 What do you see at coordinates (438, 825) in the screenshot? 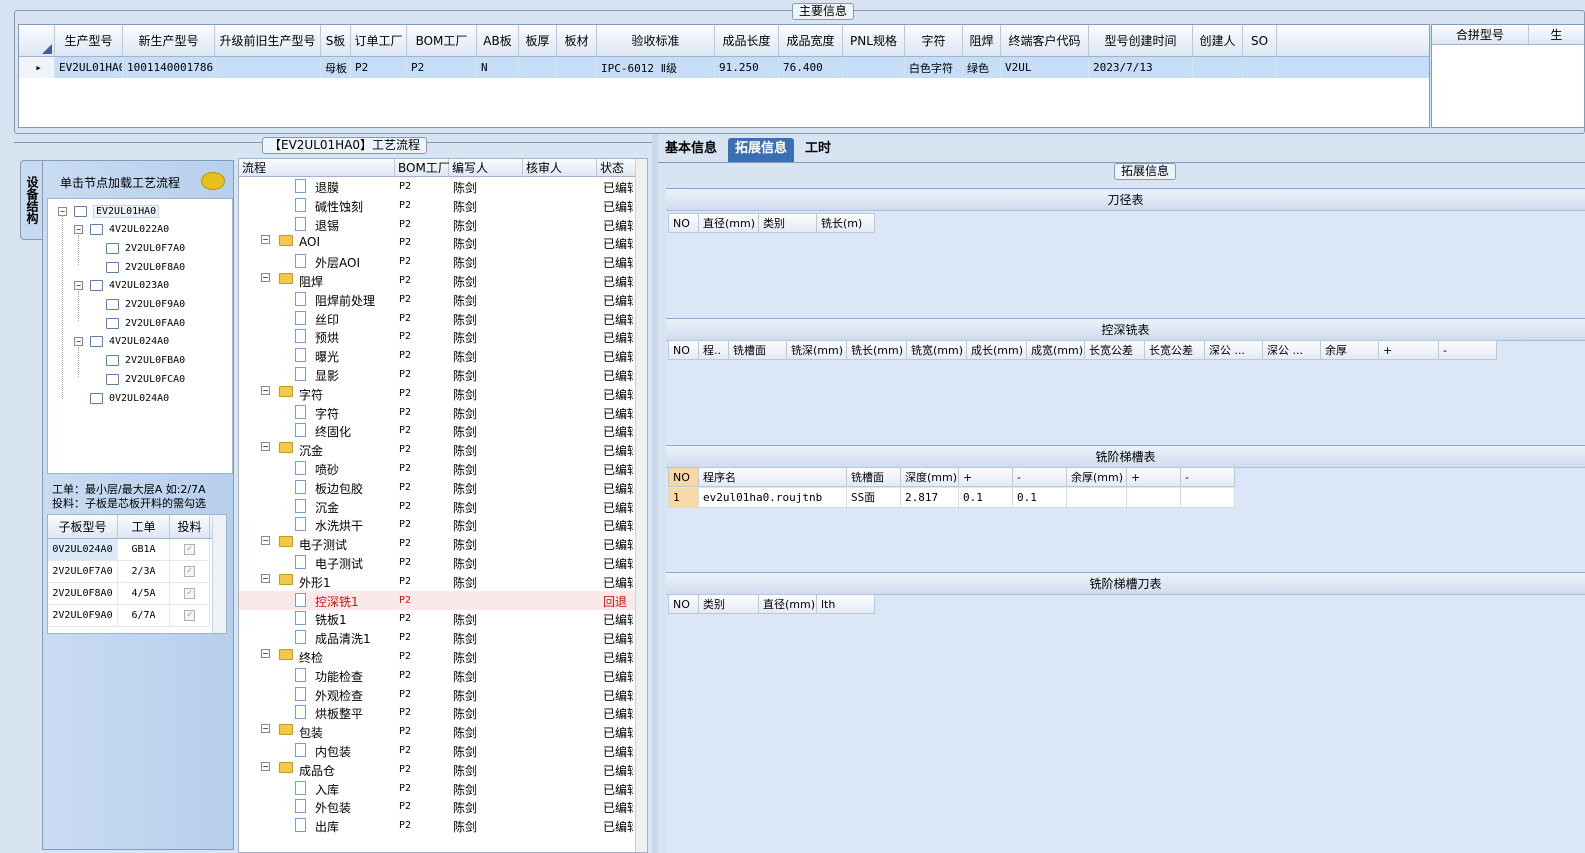
I see `process-row: 出库 P2 陈剑 已编辑` at bounding box center [438, 825].